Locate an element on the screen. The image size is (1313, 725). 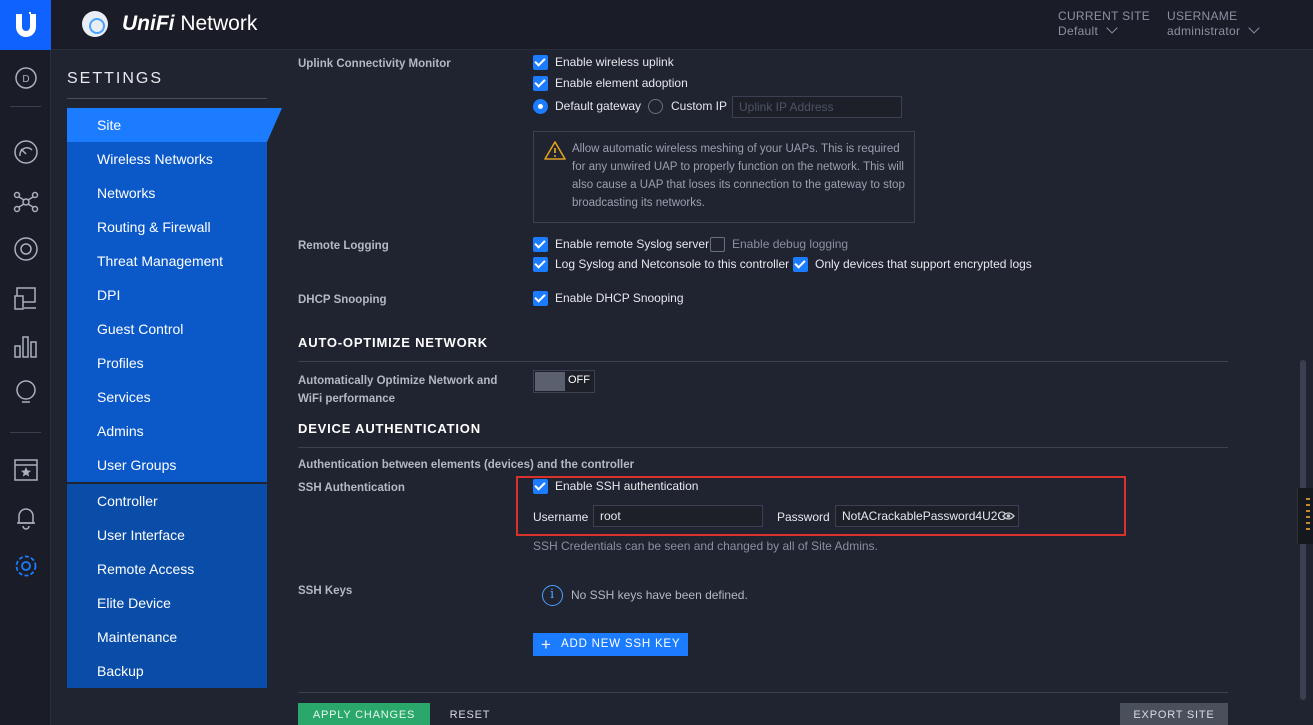
active-menu-indicator is located at coordinates (274, 125).